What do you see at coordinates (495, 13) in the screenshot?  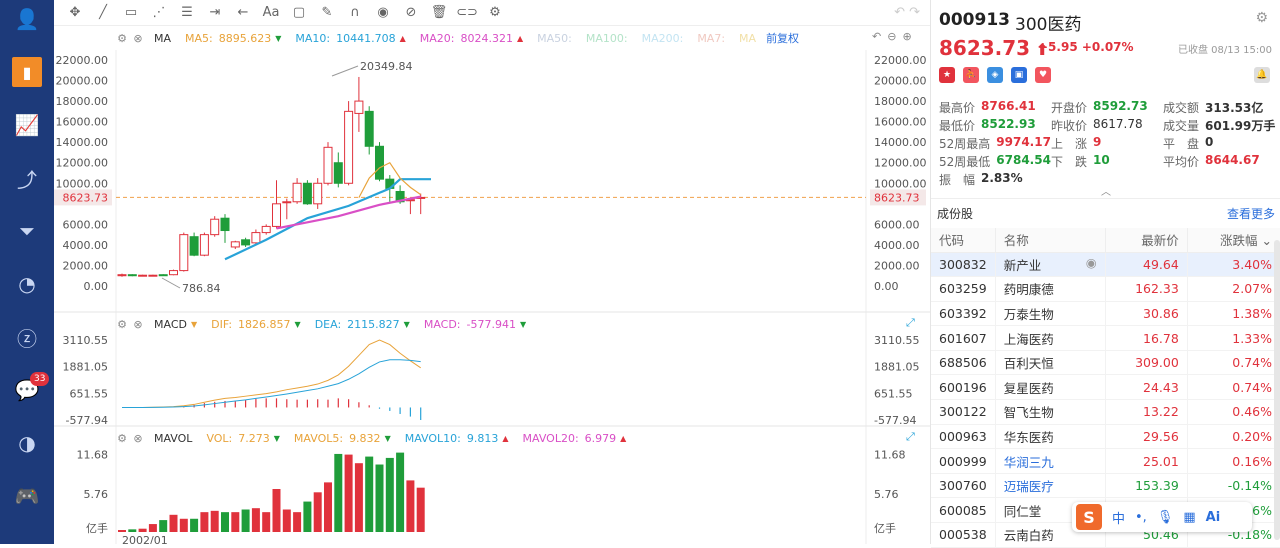 I see `settings-icon: ⚙` at bounding box center [495, 13].